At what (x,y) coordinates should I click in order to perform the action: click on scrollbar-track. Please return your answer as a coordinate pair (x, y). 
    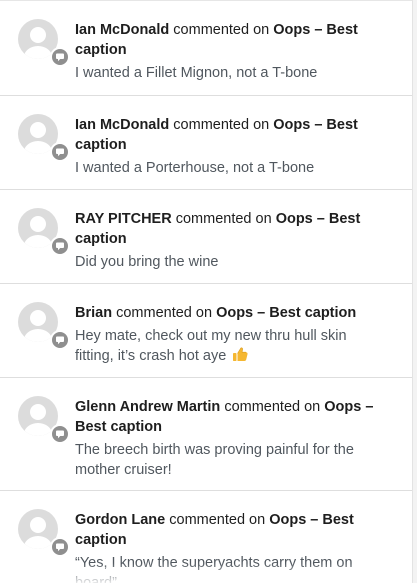
    Looking at the image, I should click on (415, 291).